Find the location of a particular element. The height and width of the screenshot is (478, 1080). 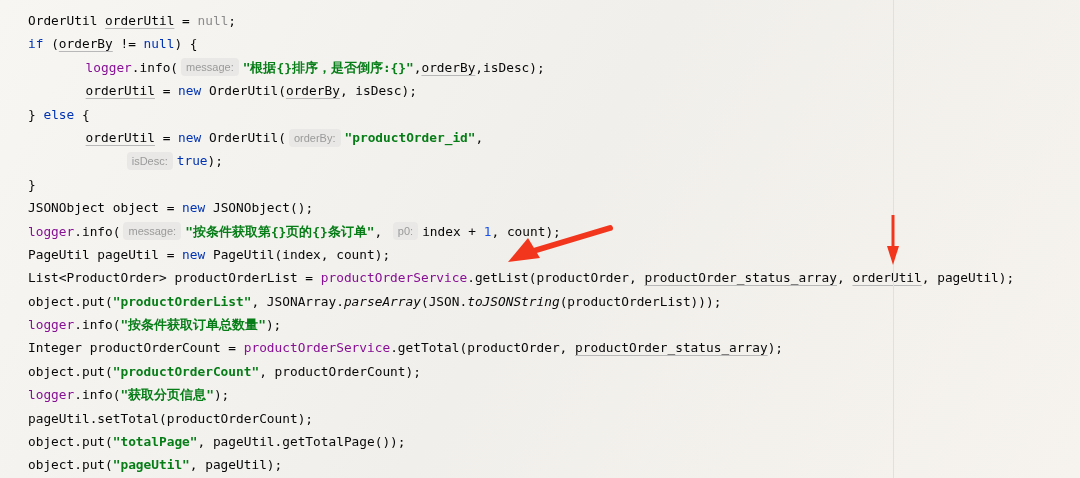

parameter-hint: orderBy: is located at coordinates (314, 137).